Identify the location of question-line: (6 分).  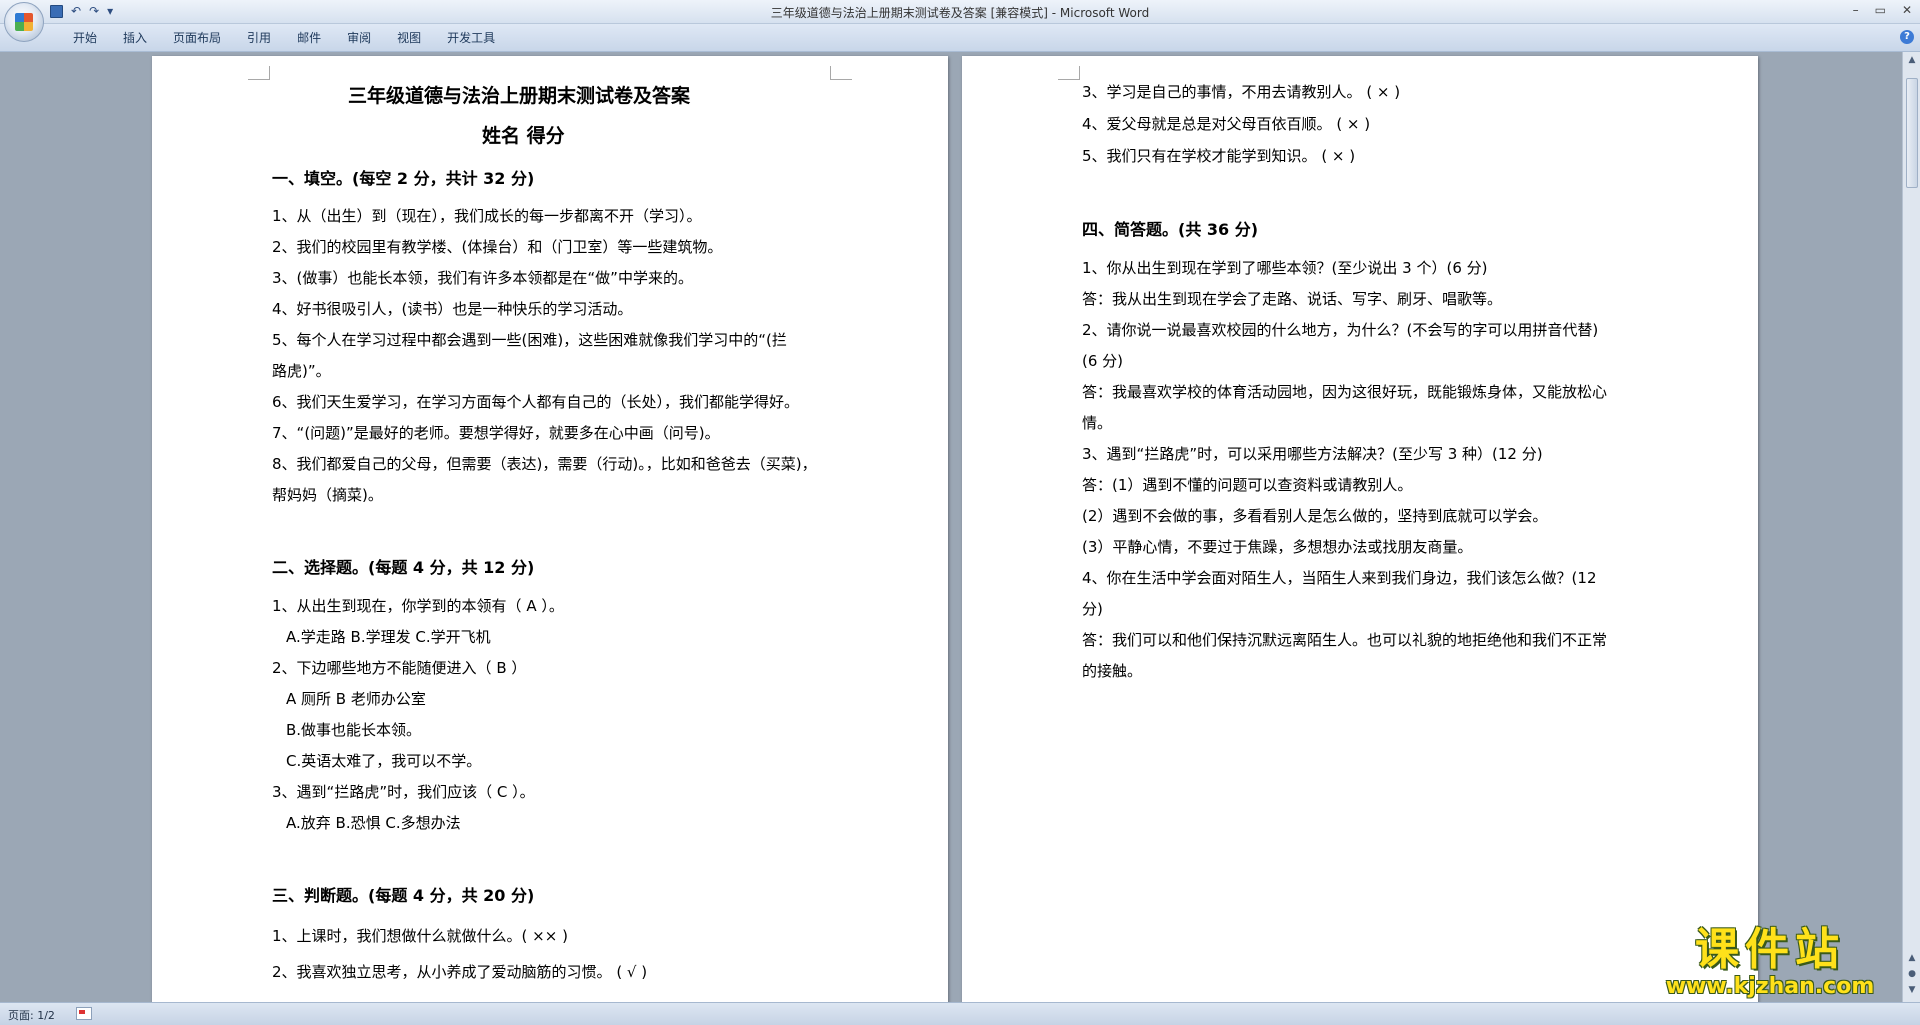
(1103, 361).